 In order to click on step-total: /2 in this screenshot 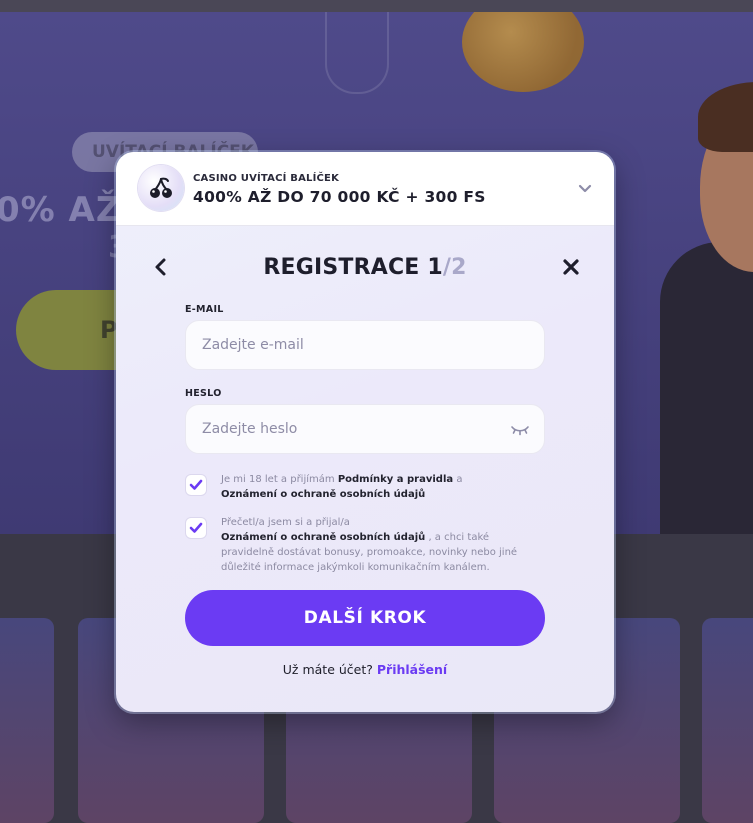, I will do `click(454, 267)`.